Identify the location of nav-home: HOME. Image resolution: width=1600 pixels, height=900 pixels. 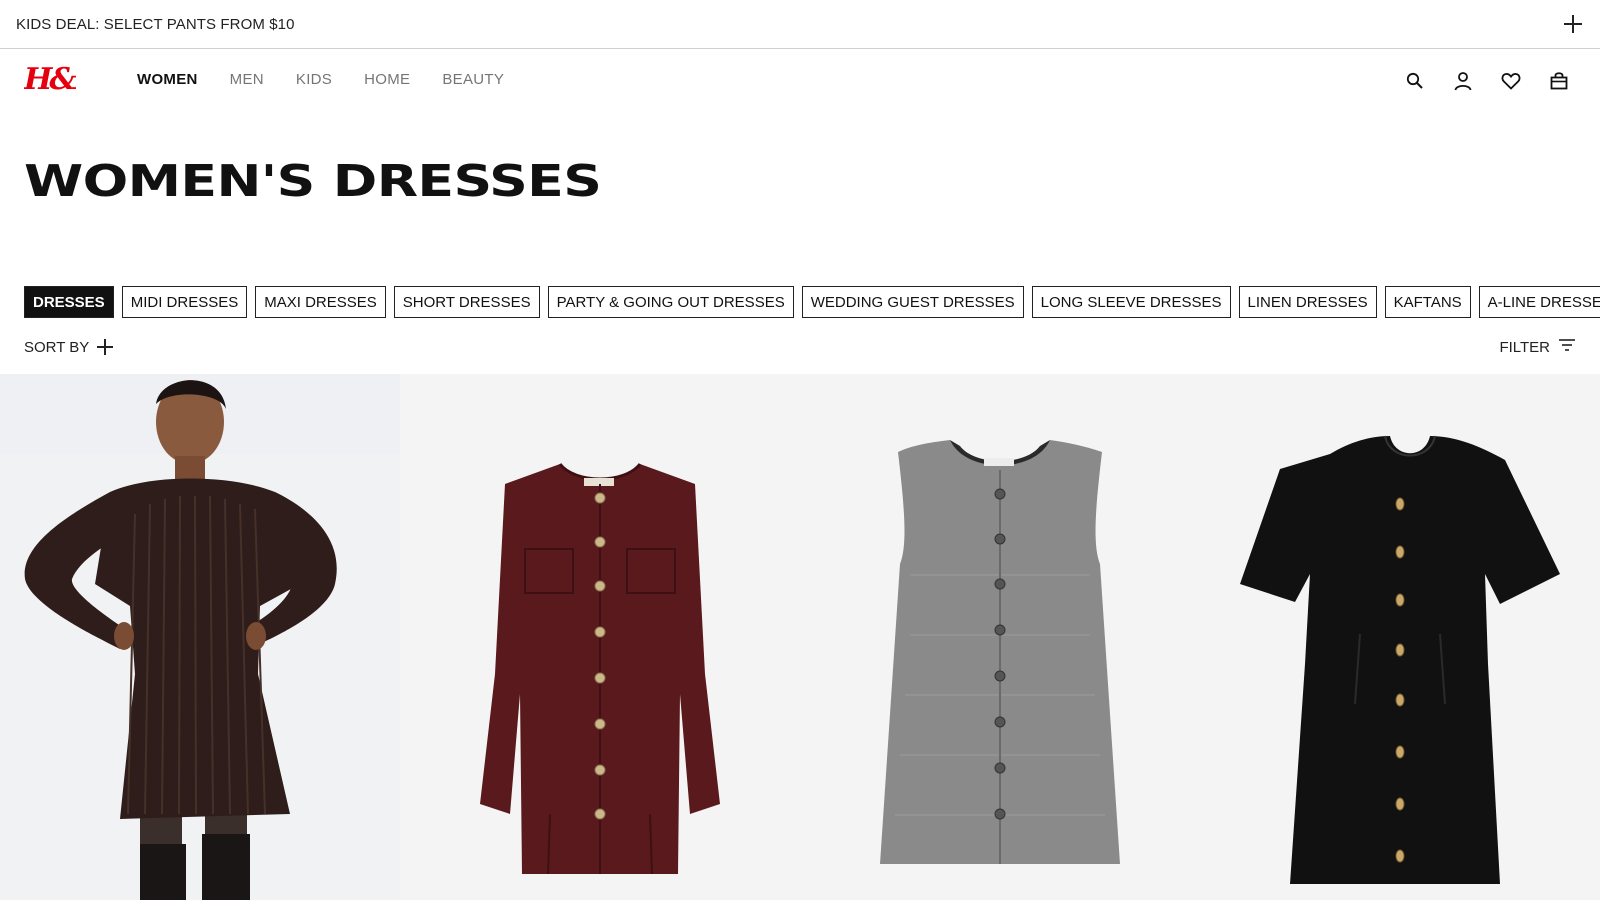
(387, 79).